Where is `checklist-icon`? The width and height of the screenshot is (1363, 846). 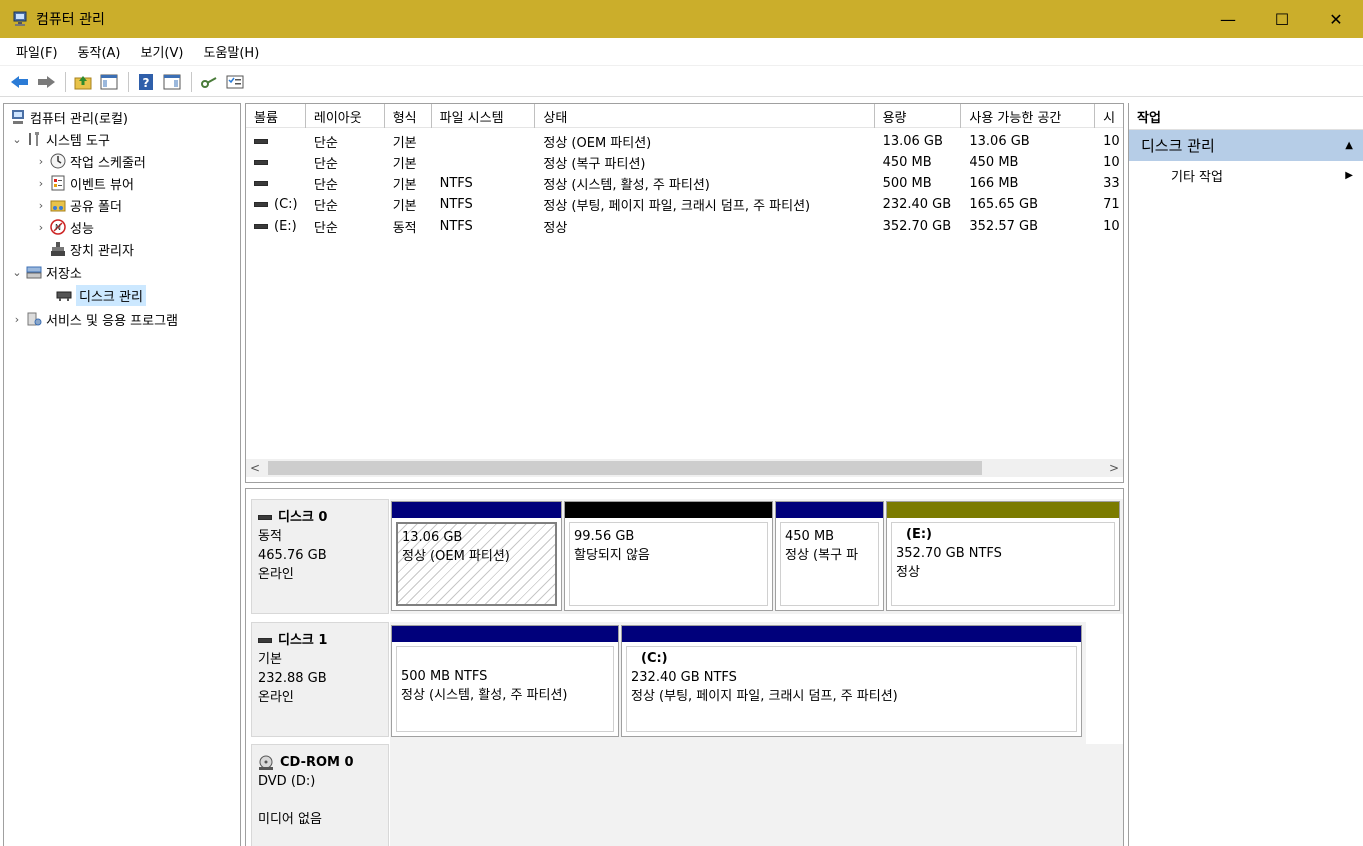
checklist-icon is located at coordinates (235, 81).